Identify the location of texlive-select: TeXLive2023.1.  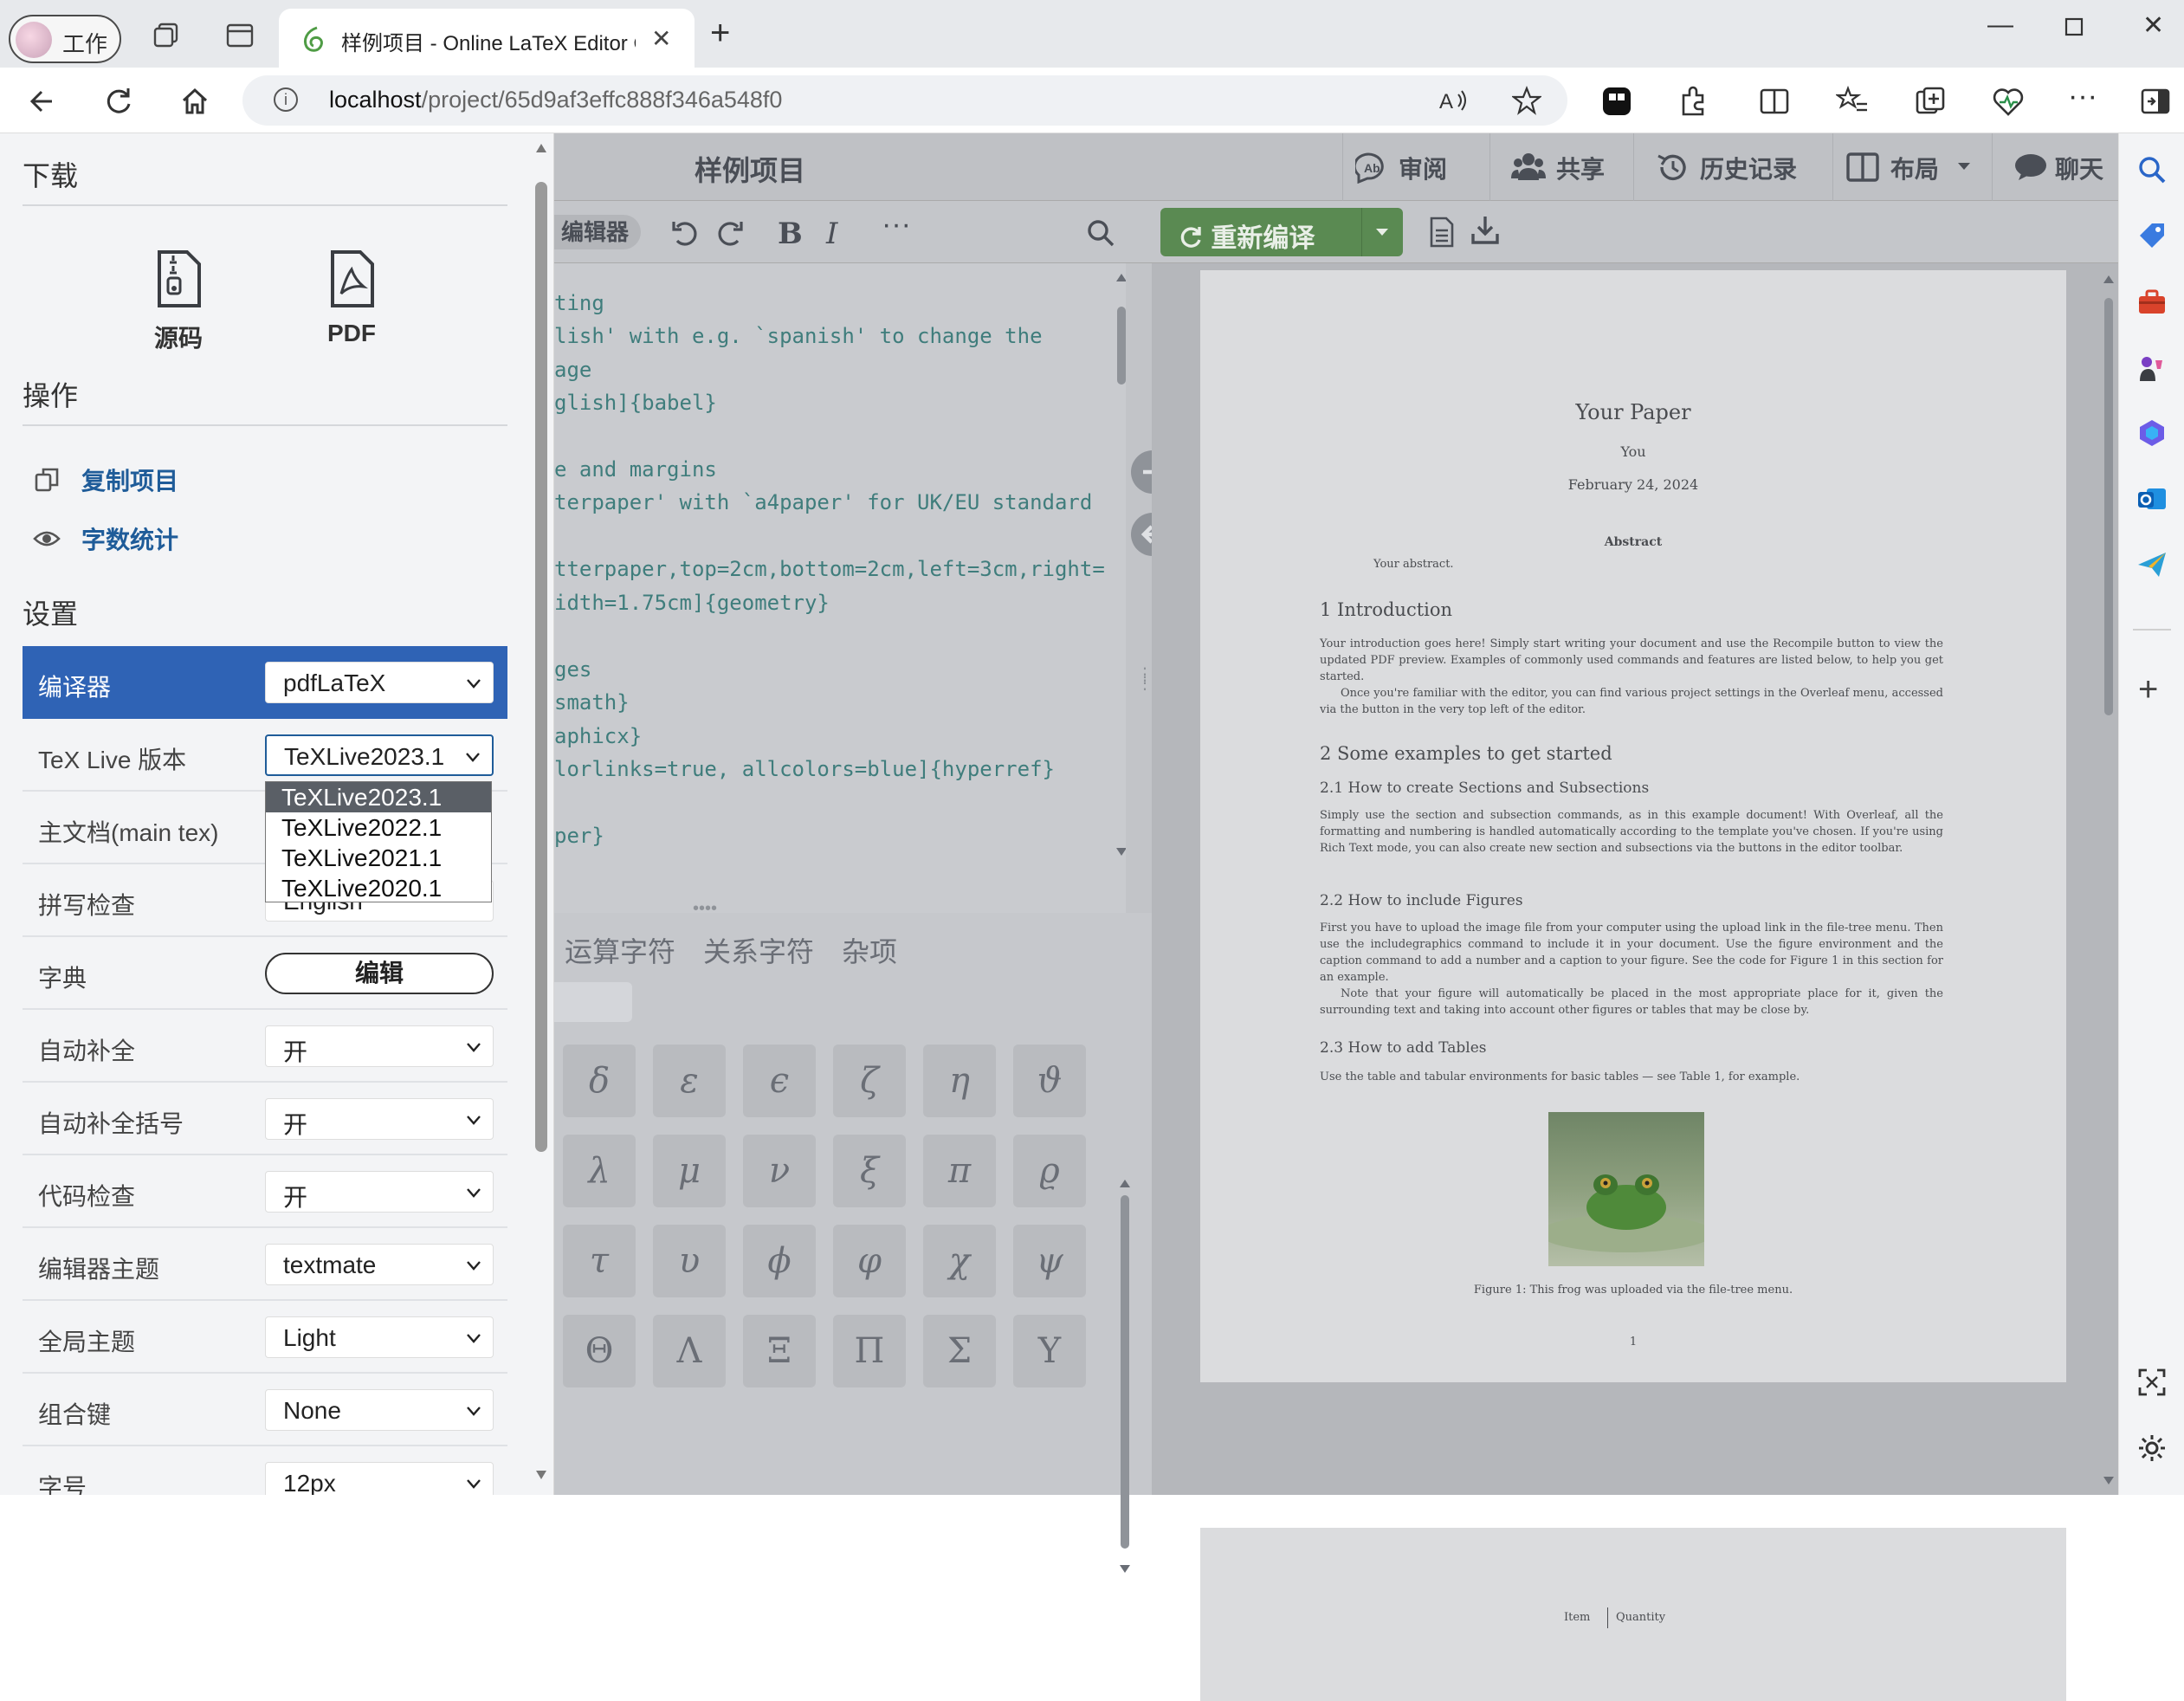
(379, 755).